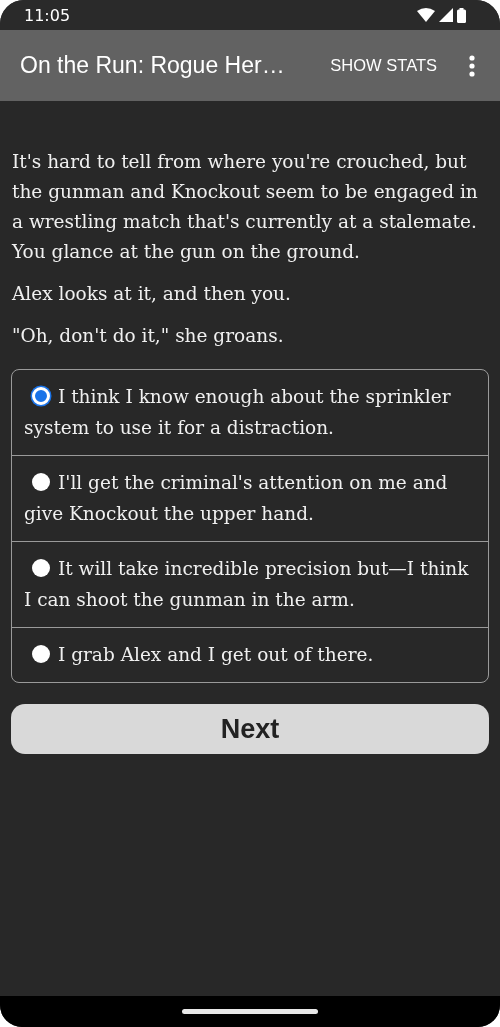 This screenshot has height=1027, width=500. What do you see at coordinates (148, 336) in the screenshot?
I see `story-paragraph: "Oh, don't do it," she groans.` at bounding box center [148, 336].